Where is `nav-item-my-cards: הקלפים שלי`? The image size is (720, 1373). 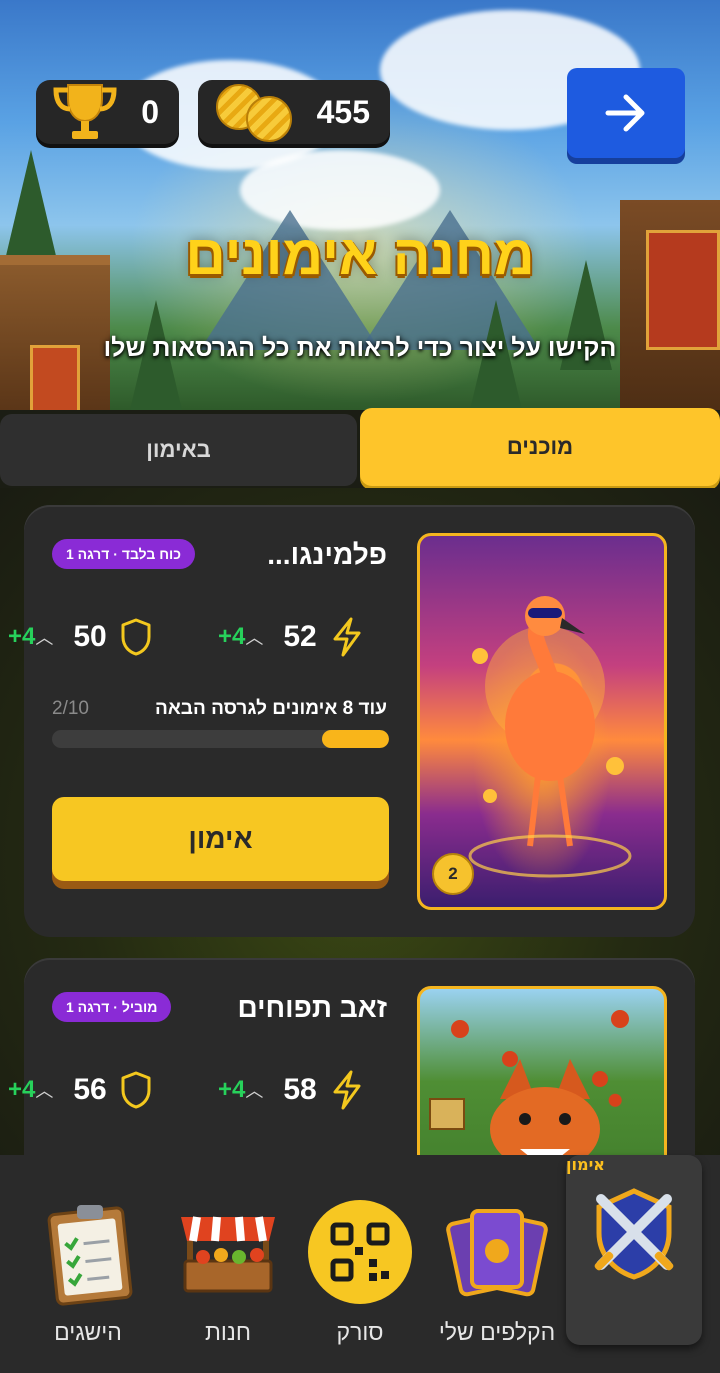
nav-item-my-cards: הקלפים שלי is located at coordinates (497, 1264).